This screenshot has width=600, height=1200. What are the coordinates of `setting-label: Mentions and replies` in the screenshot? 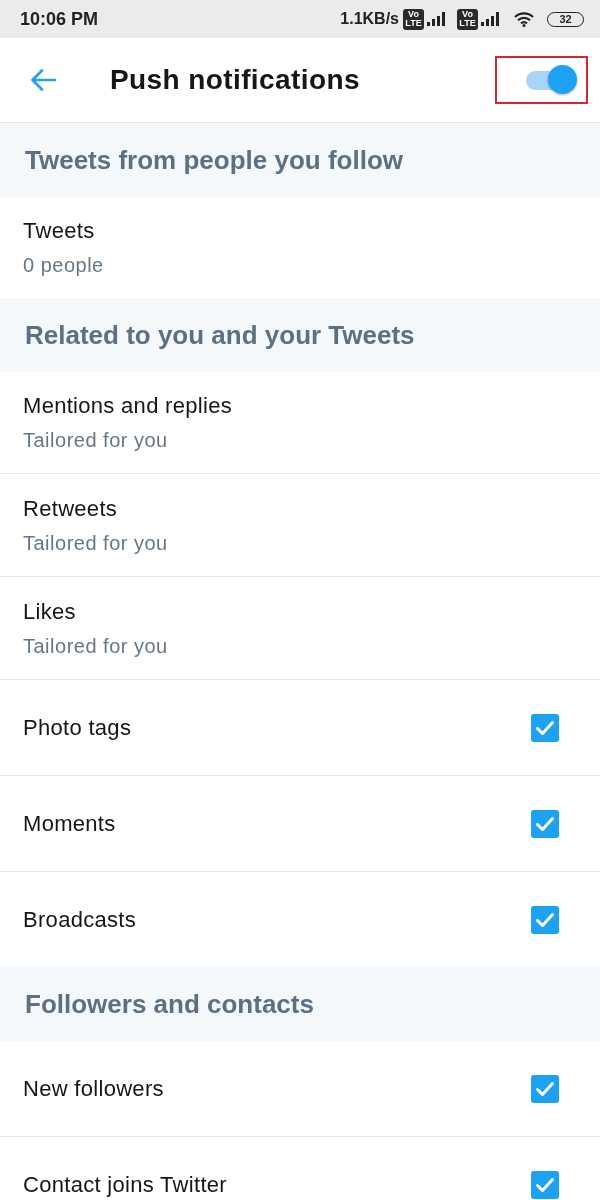 It's located at (127, 405).